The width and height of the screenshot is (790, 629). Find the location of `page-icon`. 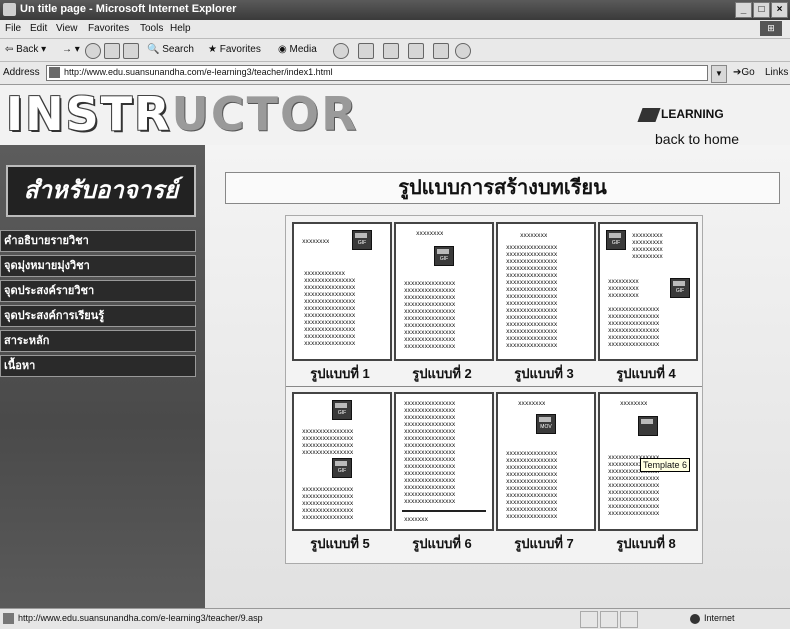

page-icon is located at coordinates (54, 72).